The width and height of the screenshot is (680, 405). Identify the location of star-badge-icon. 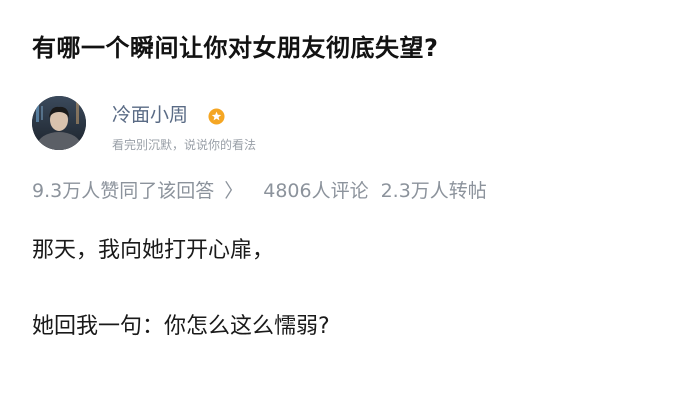
(216, 116).